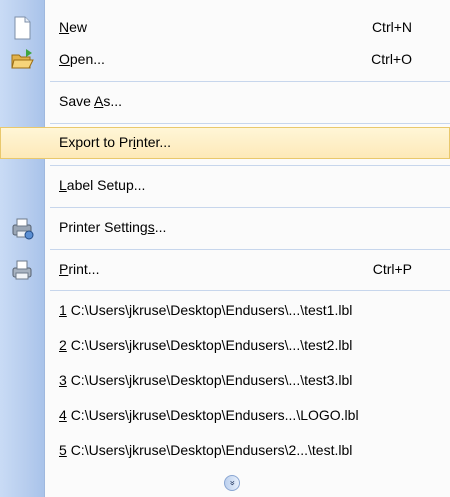 The height and width of the screenshot is (497, 450). Describe the element at coordinates (392, 269) in the screenshot. I see `menu-item-shortcut: Ctrl+P` at that location.